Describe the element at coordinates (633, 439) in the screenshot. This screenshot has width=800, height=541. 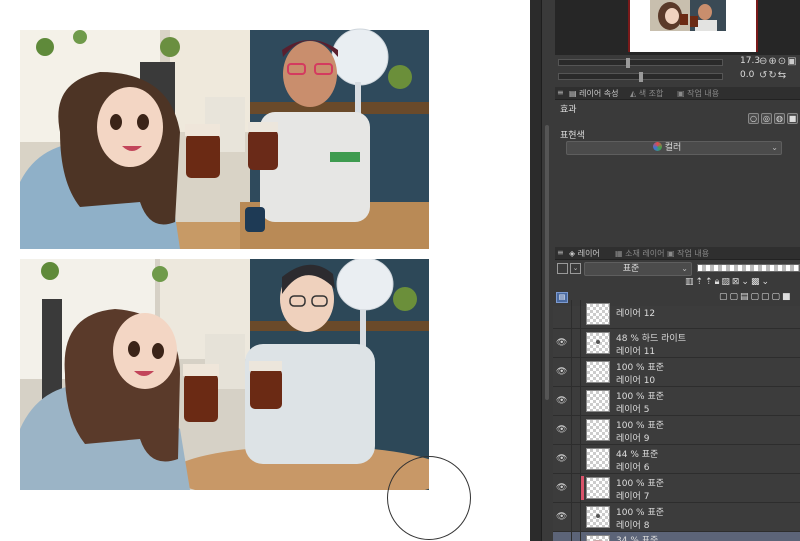
I see `layer-name: 레이어 9` at that location.